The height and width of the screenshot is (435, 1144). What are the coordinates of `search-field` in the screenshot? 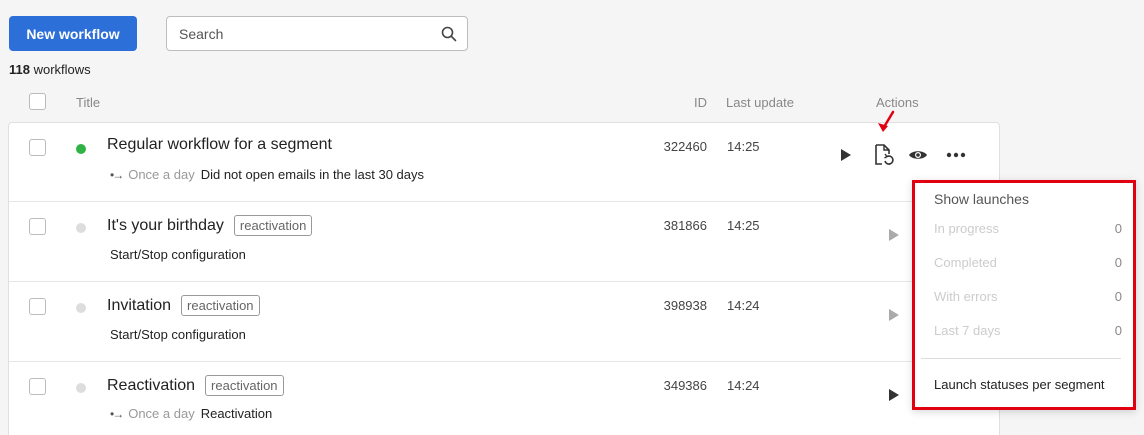 It's located at (317, 33).